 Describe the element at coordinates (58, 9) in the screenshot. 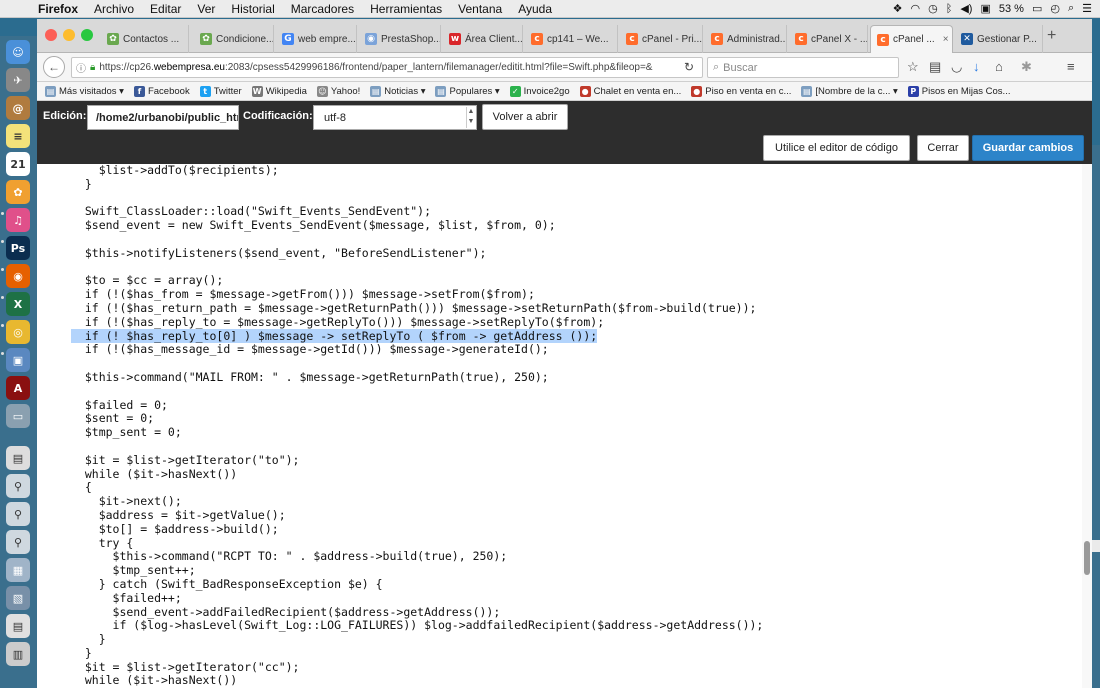

I see `menu-app-name: Firefox` at that location.